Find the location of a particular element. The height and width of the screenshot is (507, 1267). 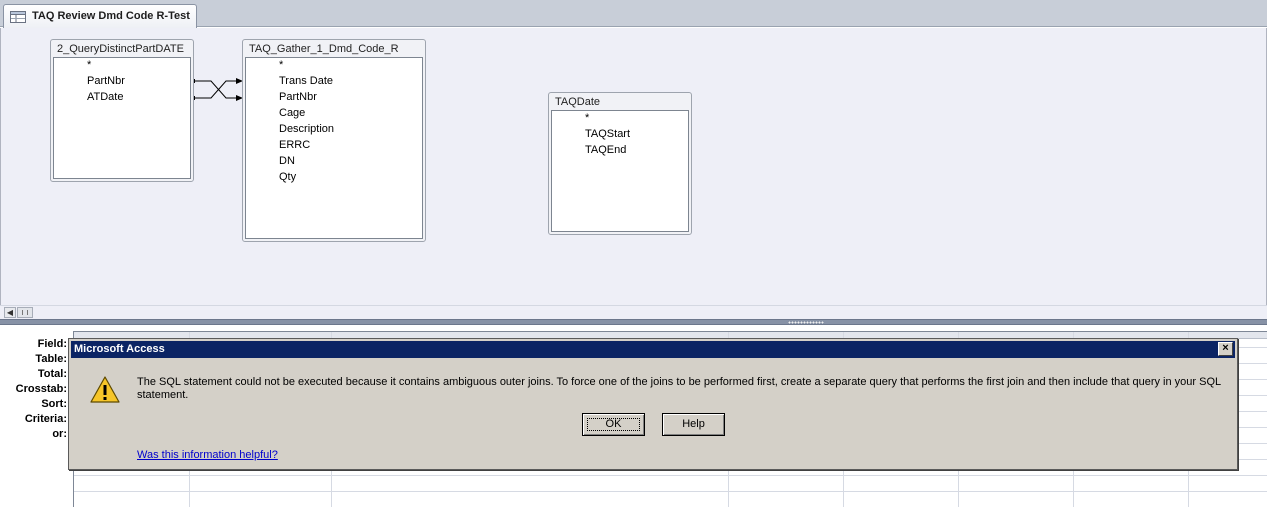

query-icon is located at coordinates (18, 17).